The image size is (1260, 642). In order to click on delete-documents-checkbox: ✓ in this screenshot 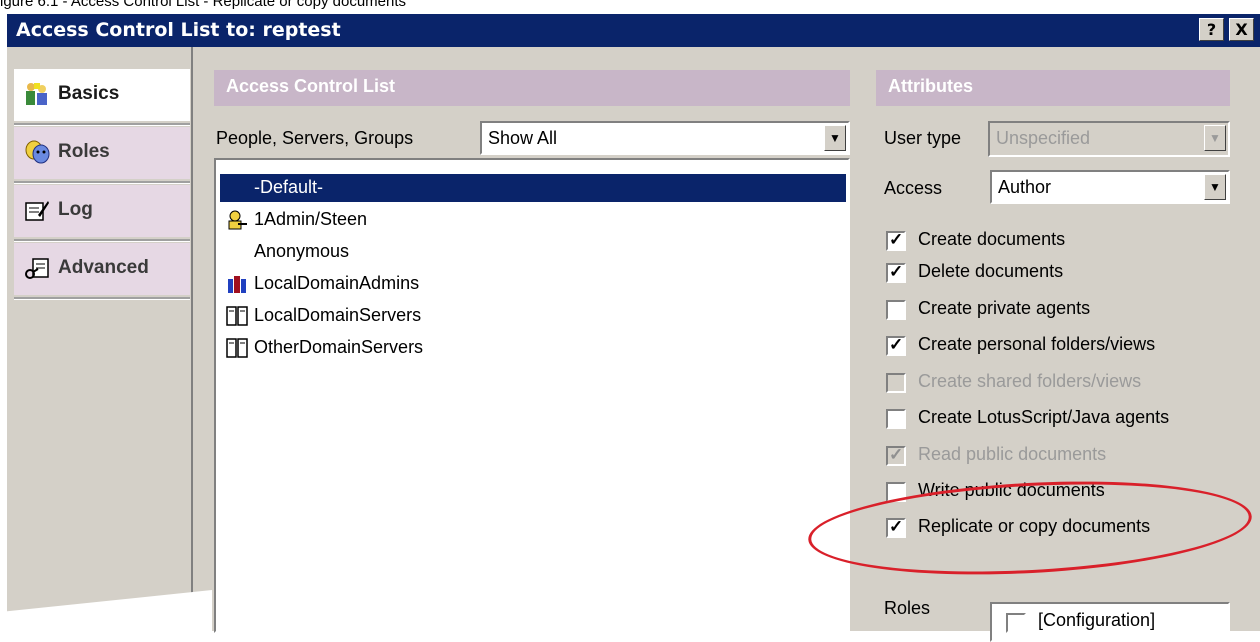, I will do `click(896, 272)`.